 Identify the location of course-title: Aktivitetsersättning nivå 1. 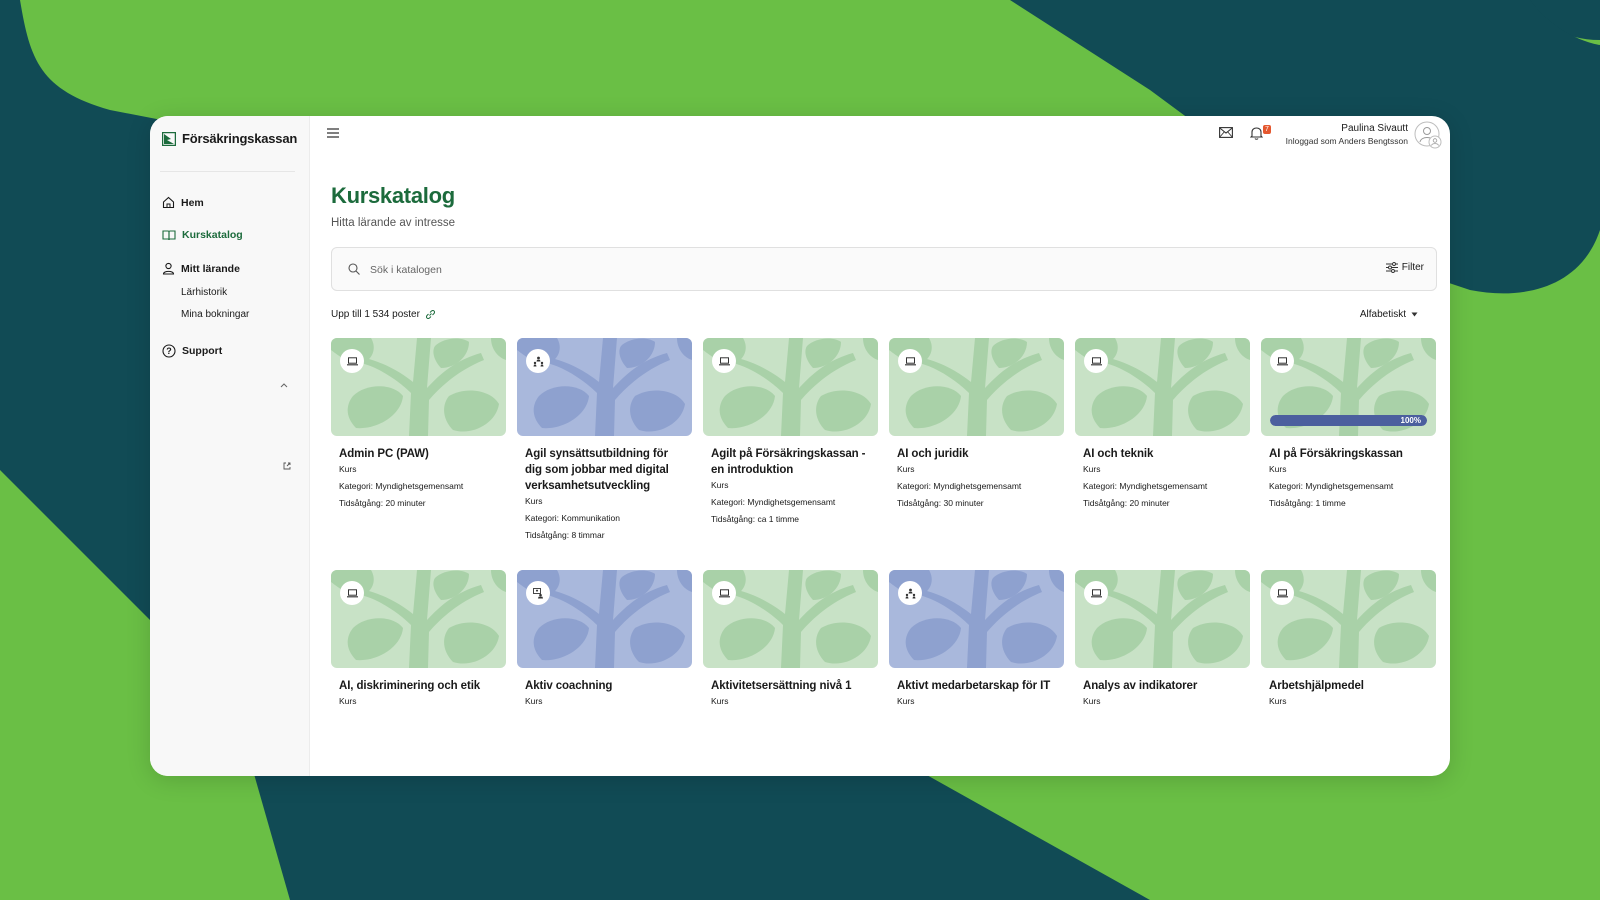
(790, 686).